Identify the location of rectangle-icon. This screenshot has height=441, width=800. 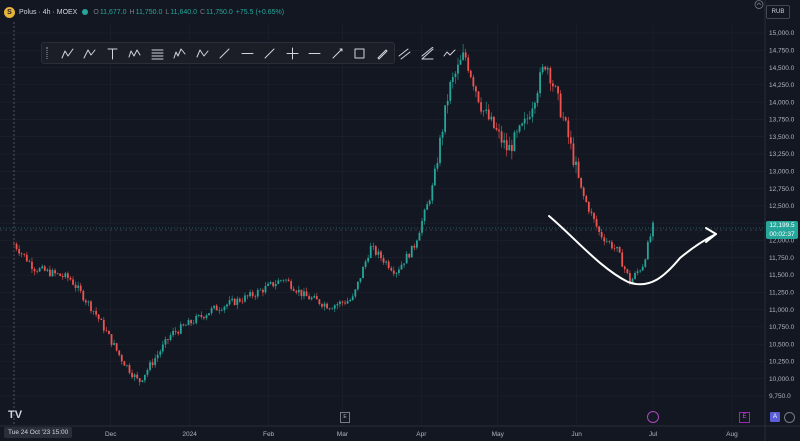
(360, 53).